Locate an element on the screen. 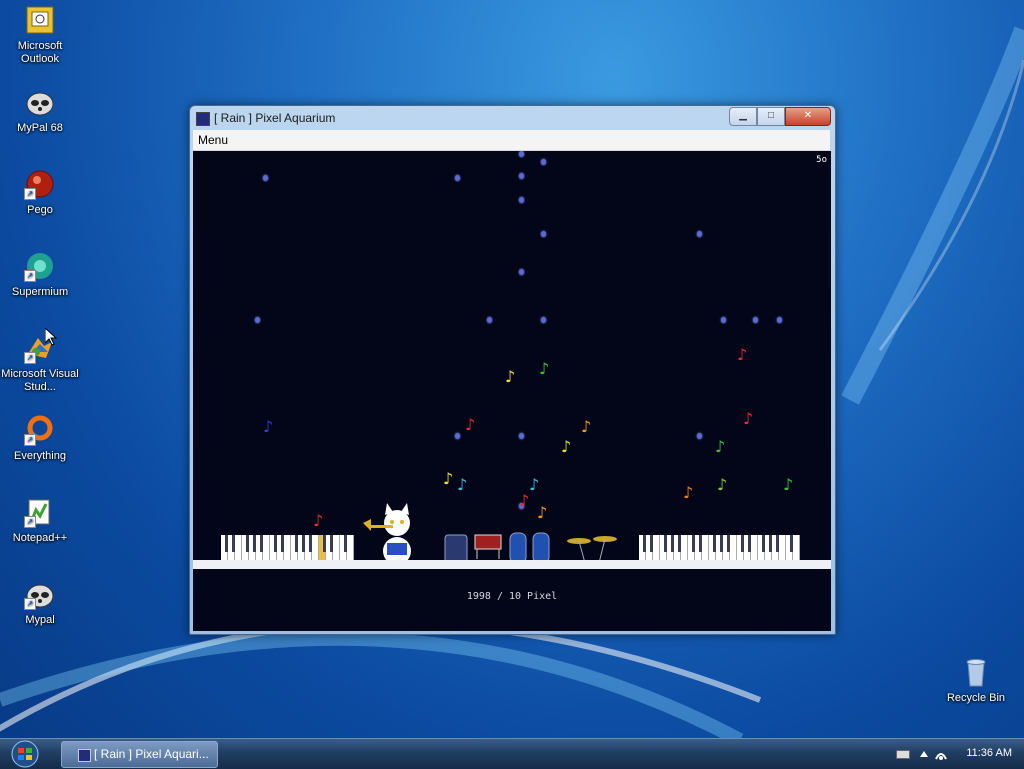 The image size is (1024, 769). desktop-icon-pego: ↗ Pego is located at coordinates (40, 192).